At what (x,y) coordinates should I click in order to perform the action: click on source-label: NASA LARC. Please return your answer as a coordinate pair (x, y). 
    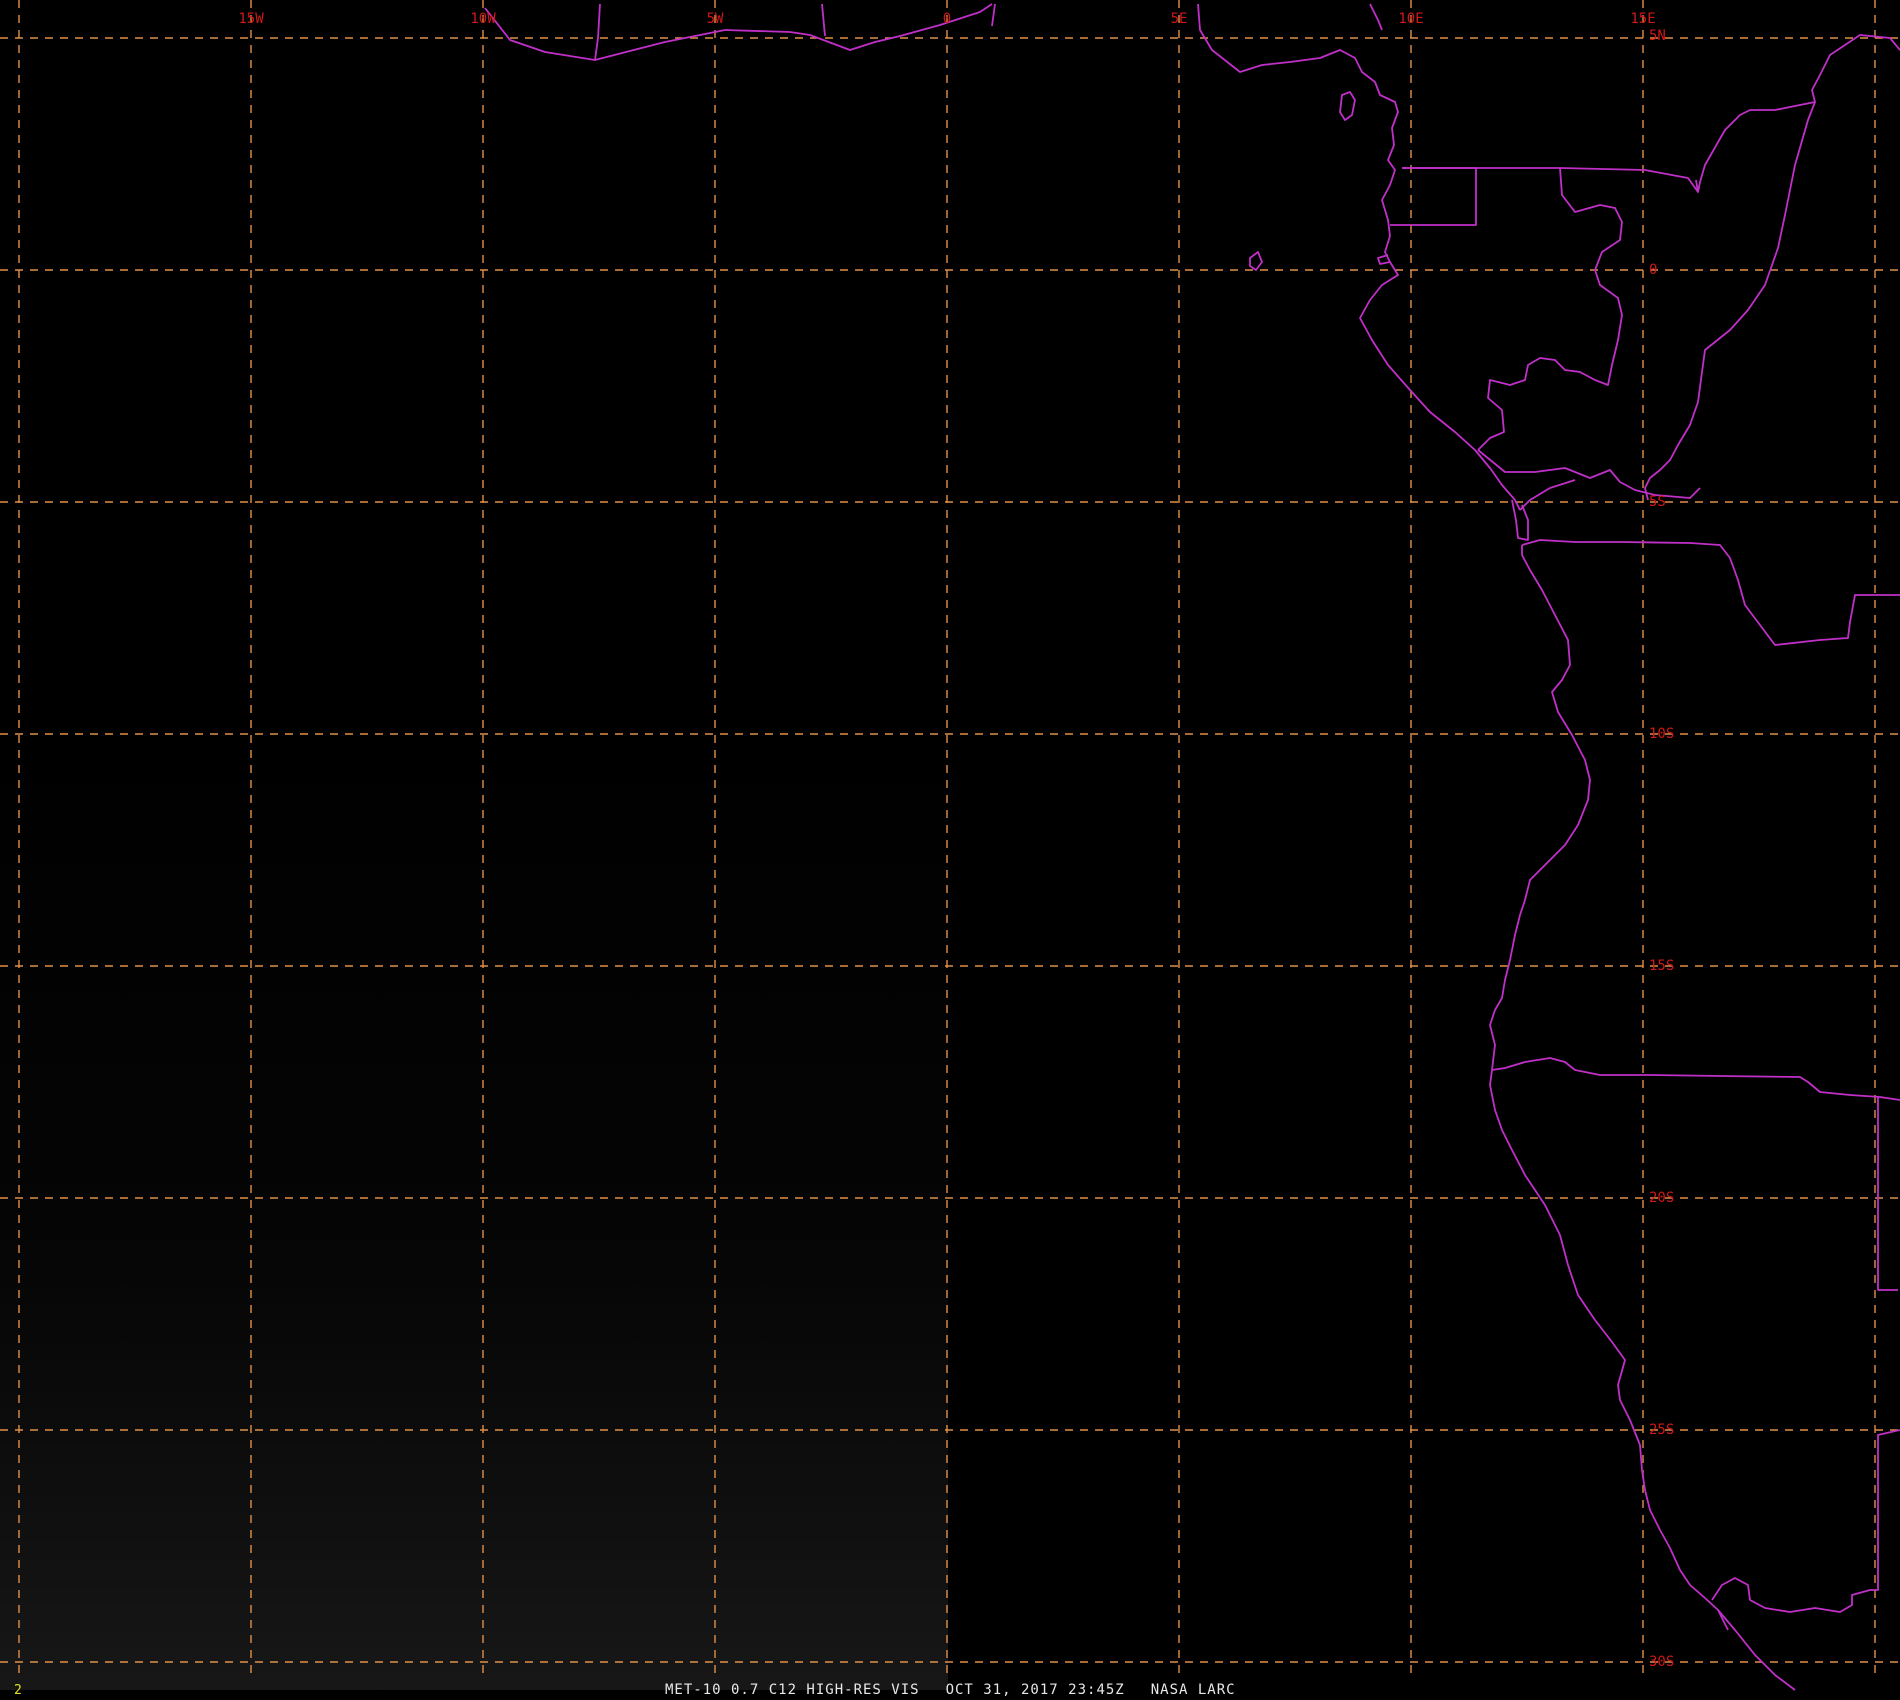
    Looking at the image, I should click on (1193, 1690).